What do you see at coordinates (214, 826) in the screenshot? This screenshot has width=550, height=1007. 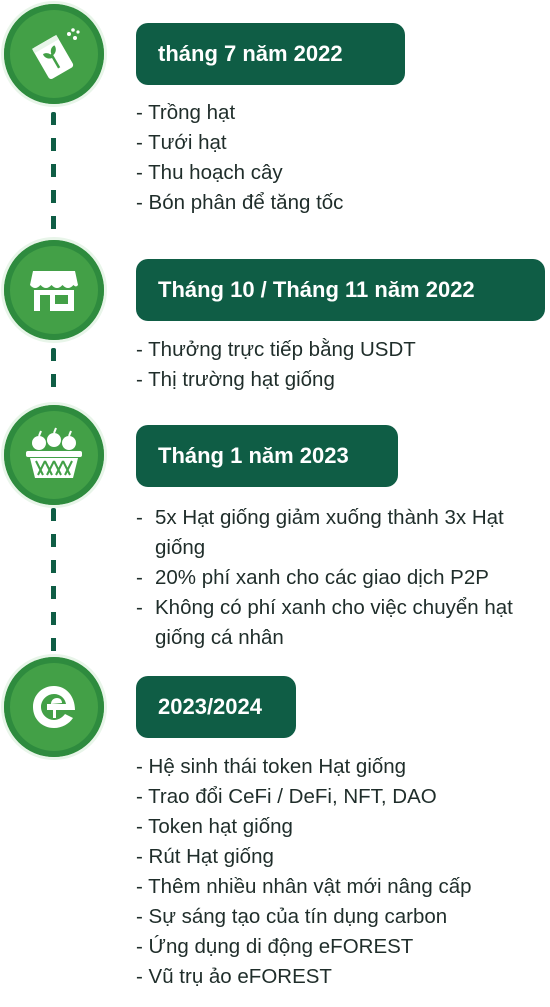 I see `list-item: - Token hạt giống` at bounding box center [214, 826].